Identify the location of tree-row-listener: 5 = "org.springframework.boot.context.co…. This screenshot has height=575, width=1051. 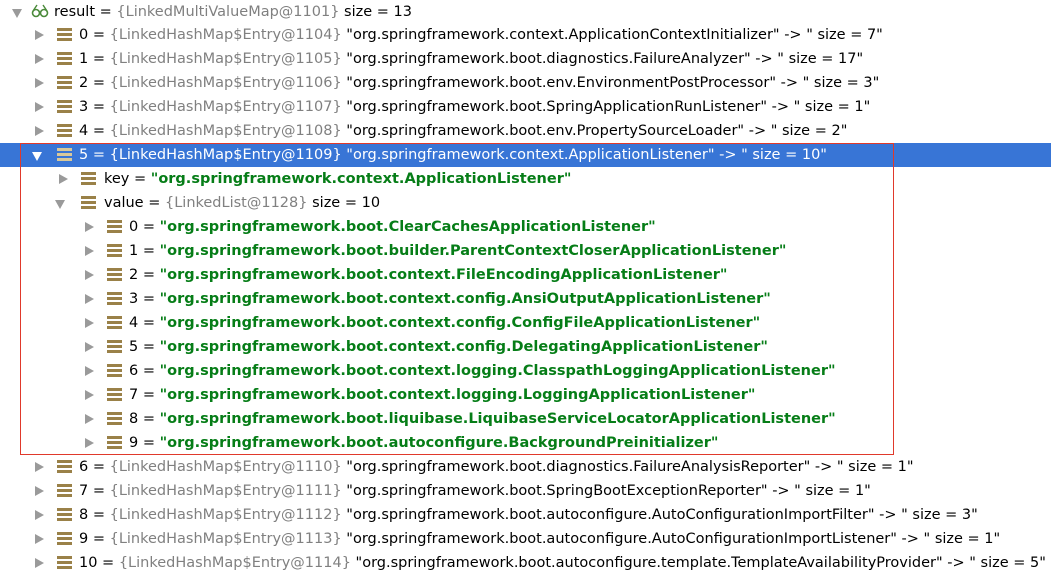
(525, 347).